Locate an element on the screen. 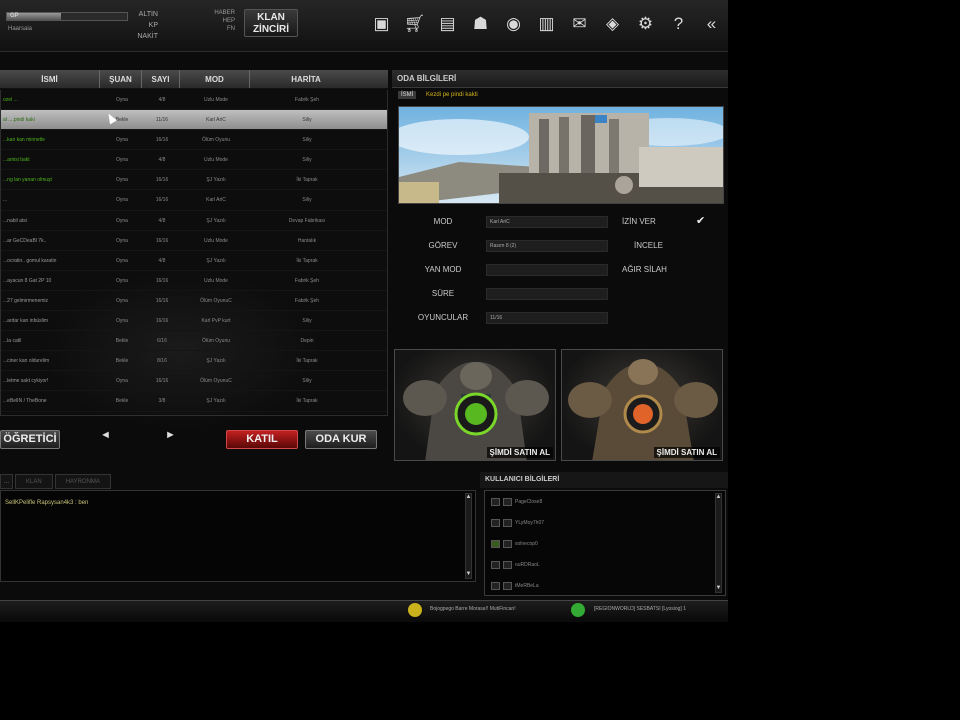  prev-page-icon: ◄ is located at coordinates (105, 435).